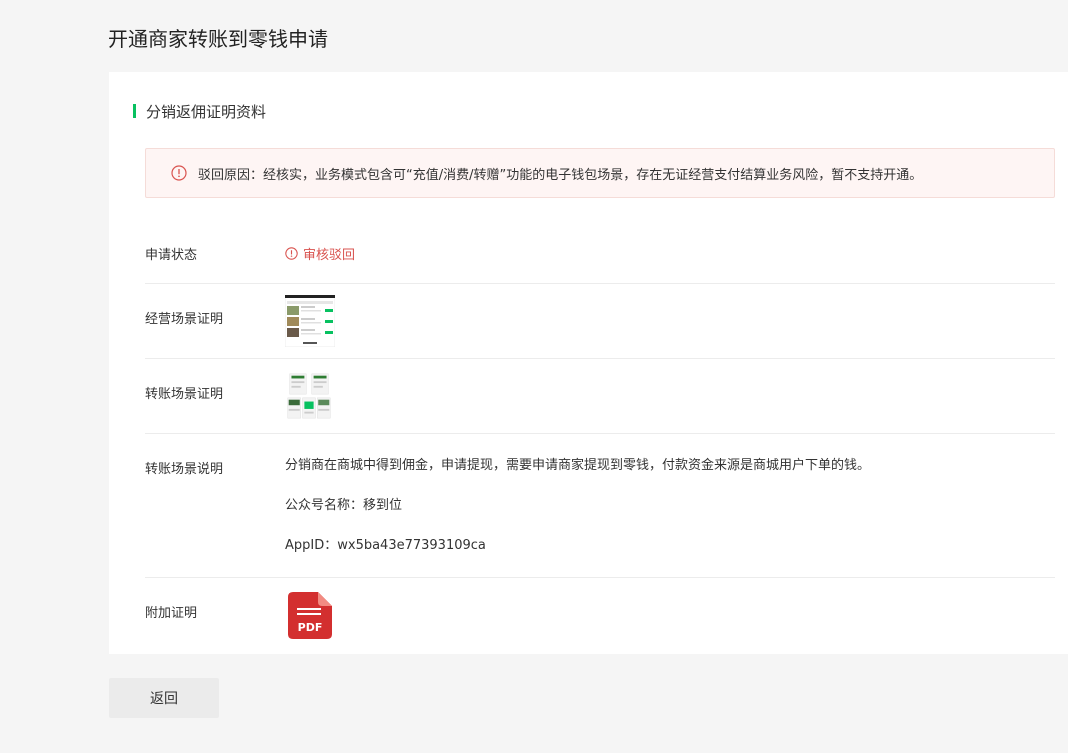 The width and height of the screenshot is (1068, 753). What do you see at coordinates (206, 111) in the screenshot?
I see `section-title-text: 分销返佣证明资料` at bounding box center [206, 111].